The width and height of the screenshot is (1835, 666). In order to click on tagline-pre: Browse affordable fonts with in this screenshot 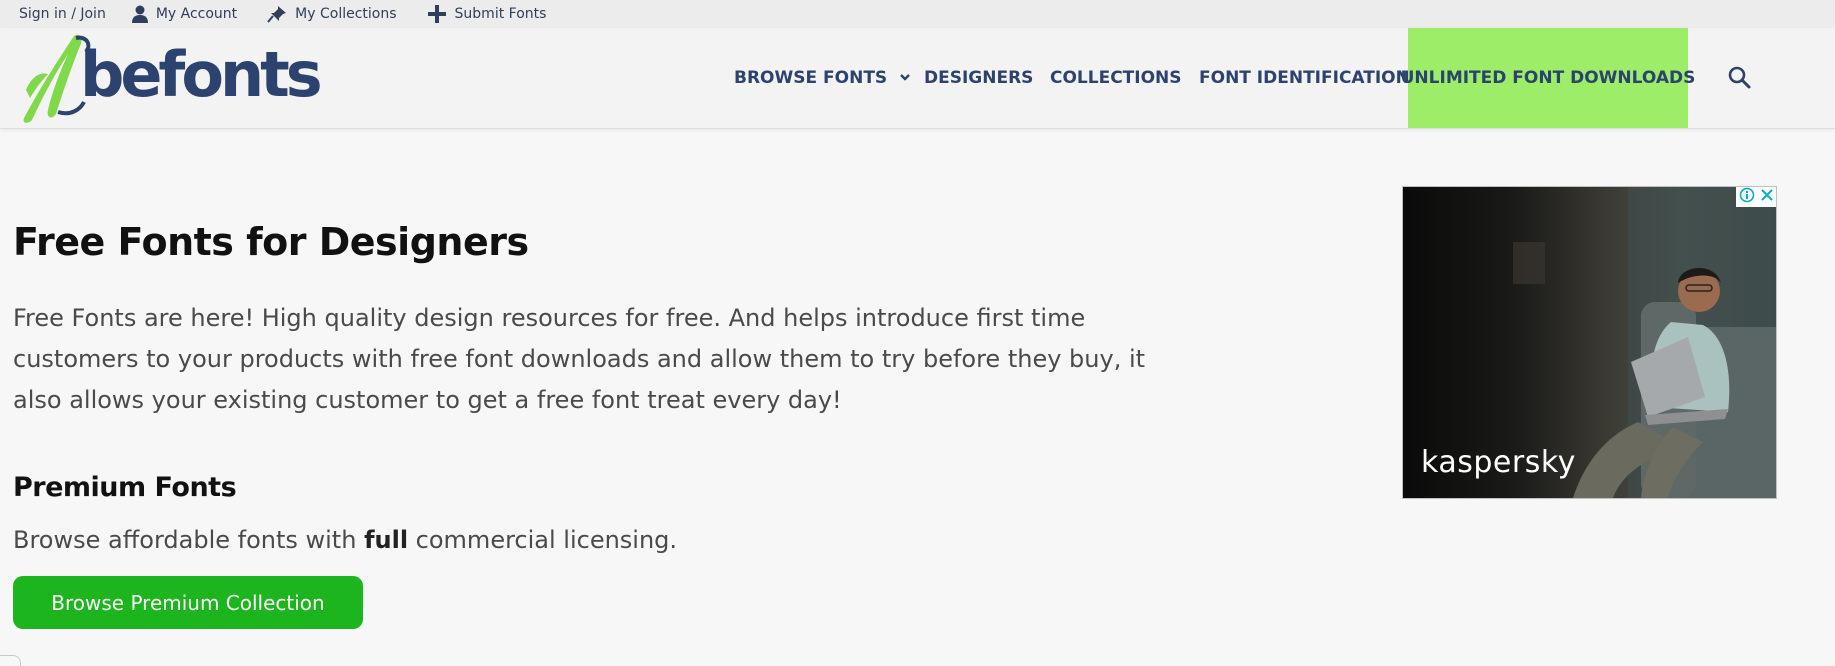, I will do `click(189, 540)`.